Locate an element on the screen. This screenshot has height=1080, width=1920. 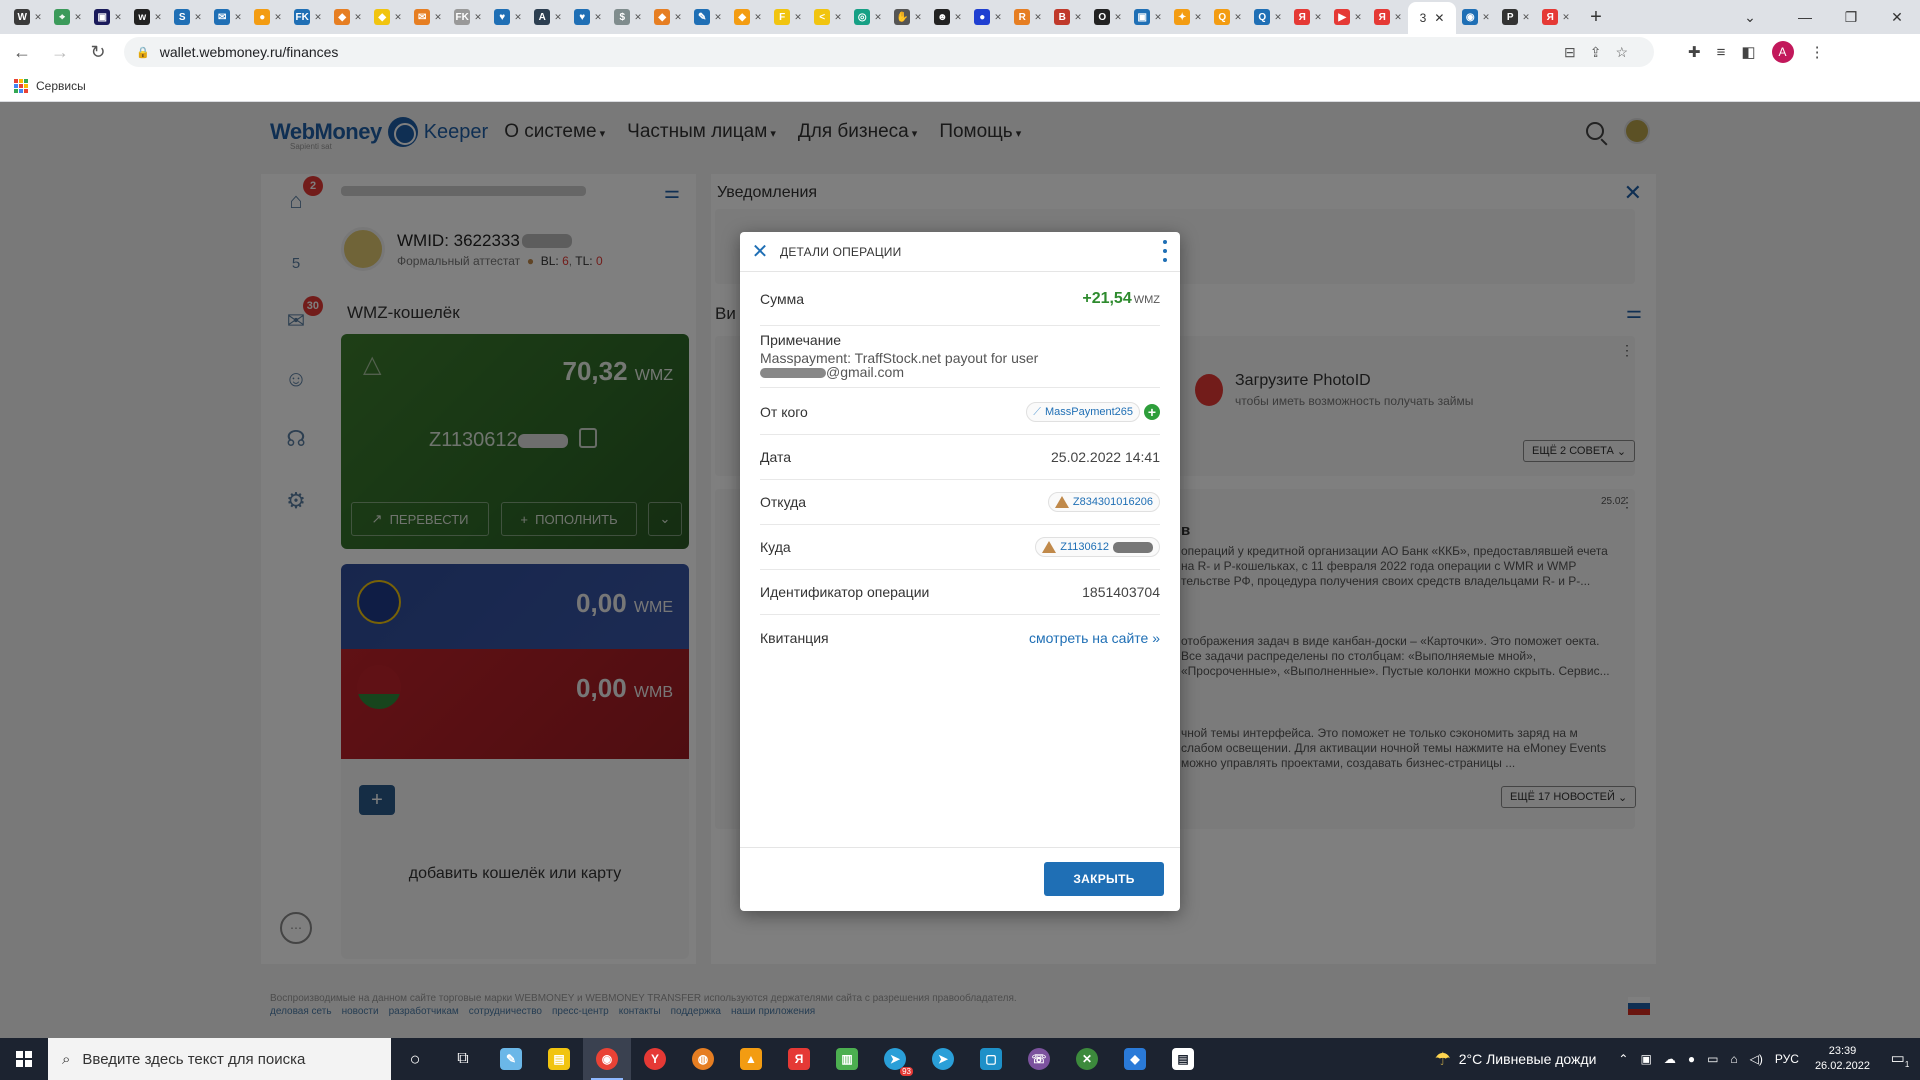
tab-25: R ✕ is located at coordinates (1028, 17).